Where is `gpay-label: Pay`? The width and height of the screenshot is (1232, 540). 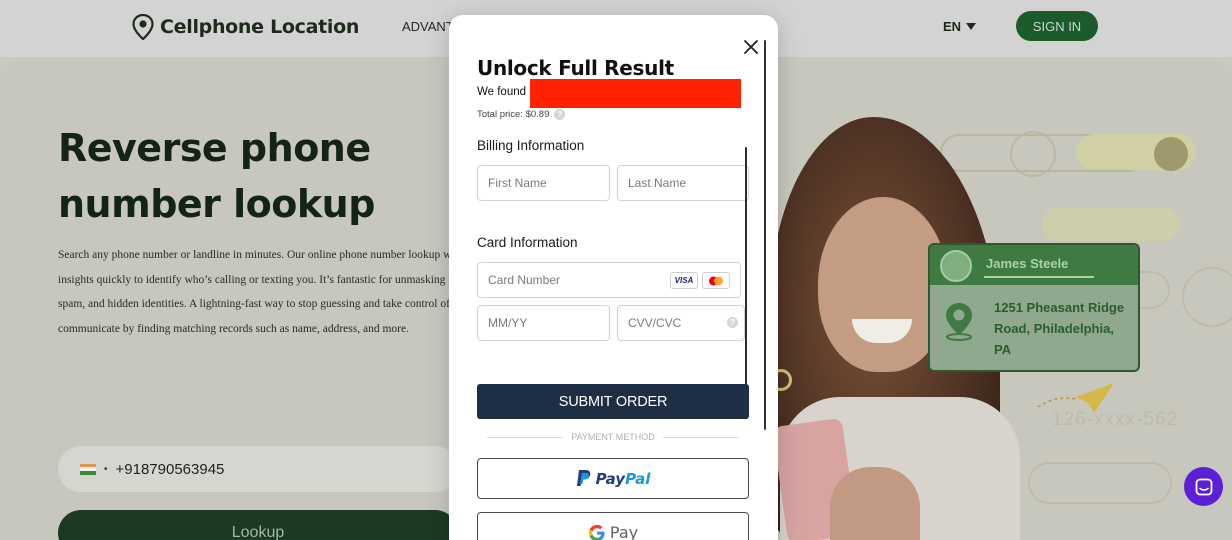 gpay-label: Pay is located at coordinates (624, 531).